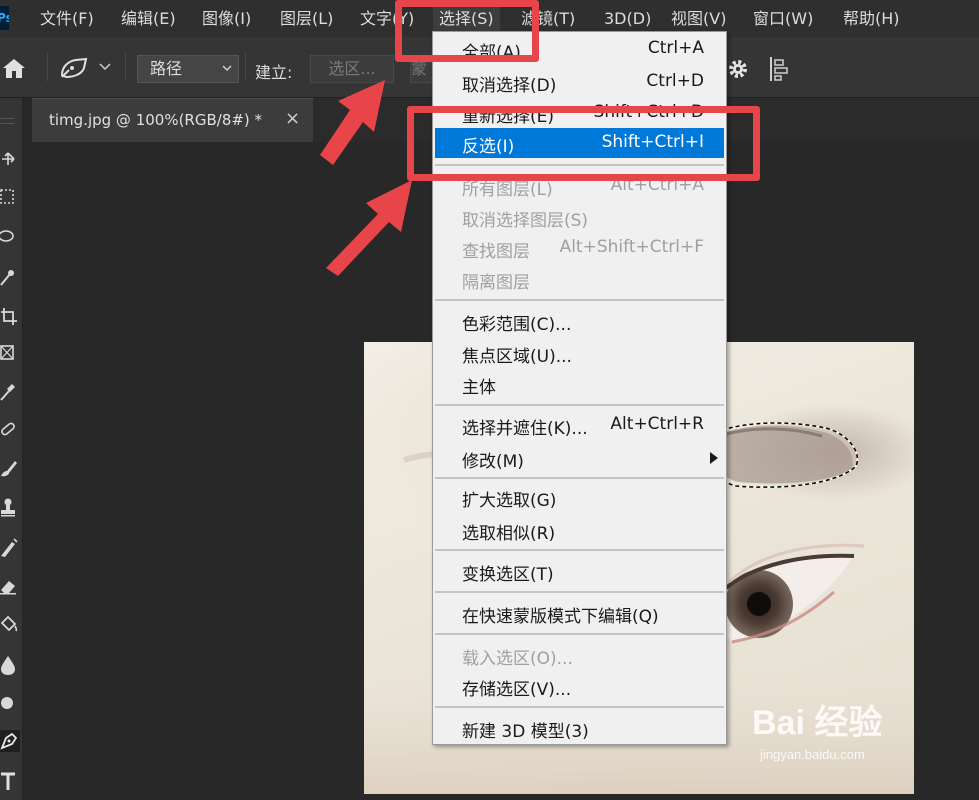 This screenshot has height=800, width=979. I want to click on menu-file: 文件(F), so click(67, 18).